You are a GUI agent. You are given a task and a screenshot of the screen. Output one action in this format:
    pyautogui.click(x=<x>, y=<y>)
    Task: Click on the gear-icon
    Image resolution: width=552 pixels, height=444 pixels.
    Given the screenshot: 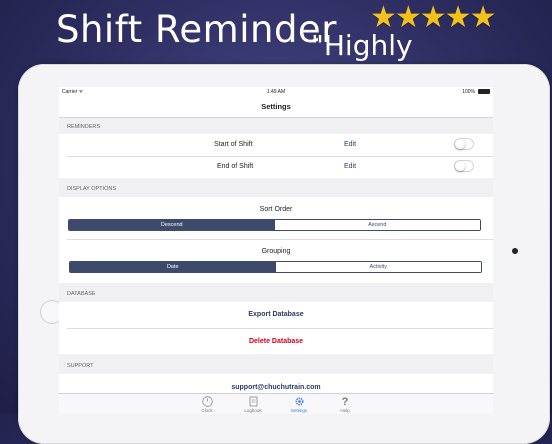 What is the action you would take?
    pyautogui.click(x=299, y=401)
    